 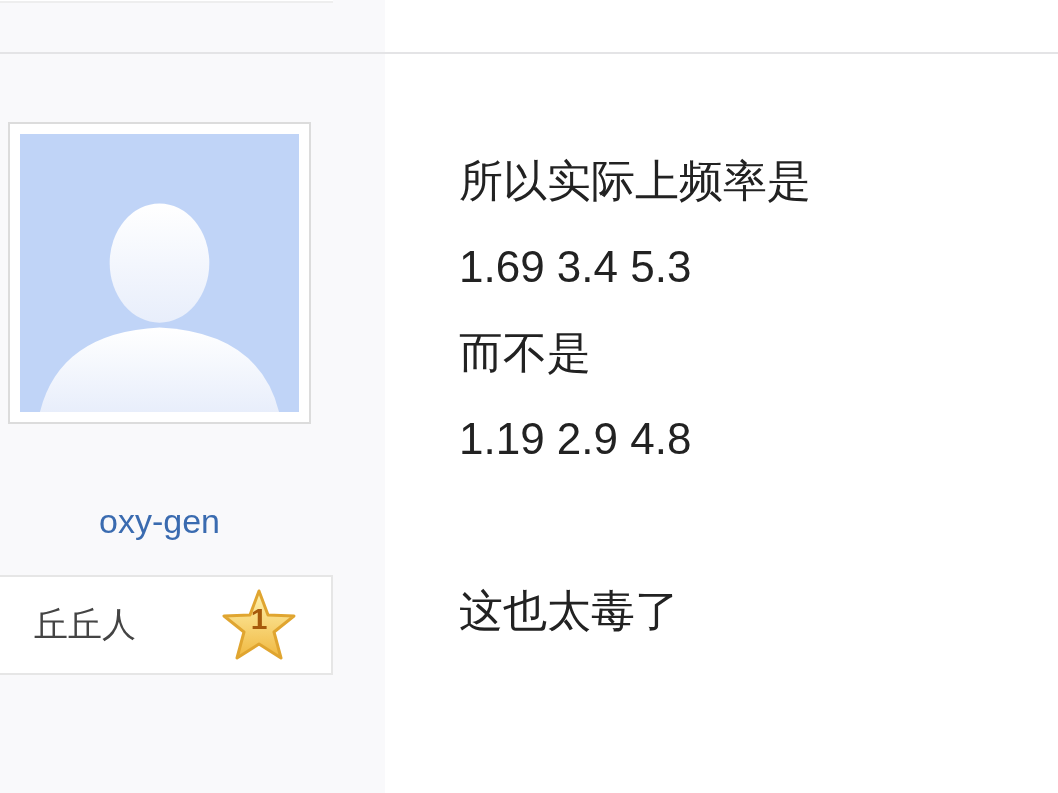 What do you see at coordinates (525, 353) in the screenshot?
I see `post-text-line: 而不是` at bounding box center [525, 353].